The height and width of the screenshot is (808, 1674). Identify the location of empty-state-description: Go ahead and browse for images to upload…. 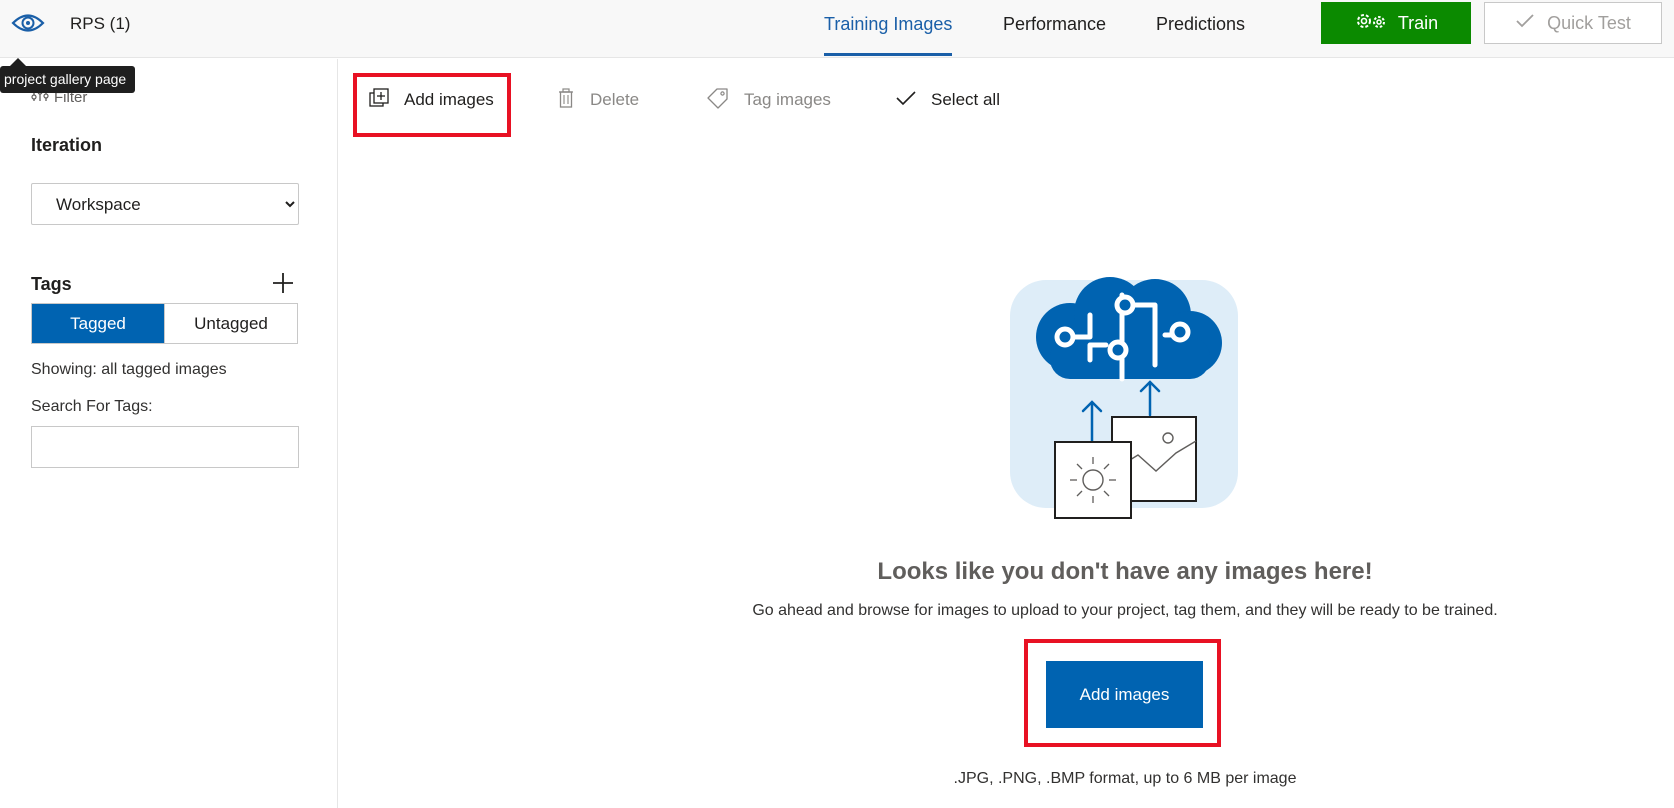
(1125, 610).